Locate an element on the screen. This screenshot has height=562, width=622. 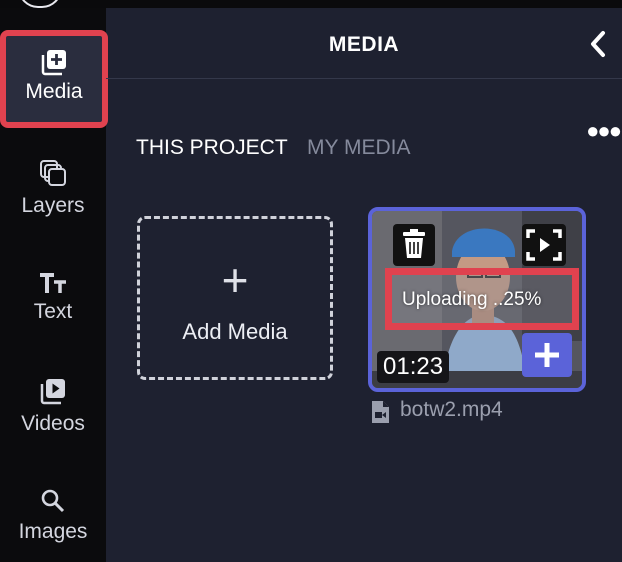
page-title: MEDIA is located at coordinates (364, 44).